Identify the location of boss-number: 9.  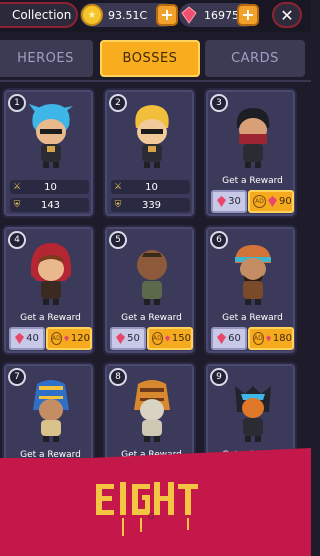
(219, 377).